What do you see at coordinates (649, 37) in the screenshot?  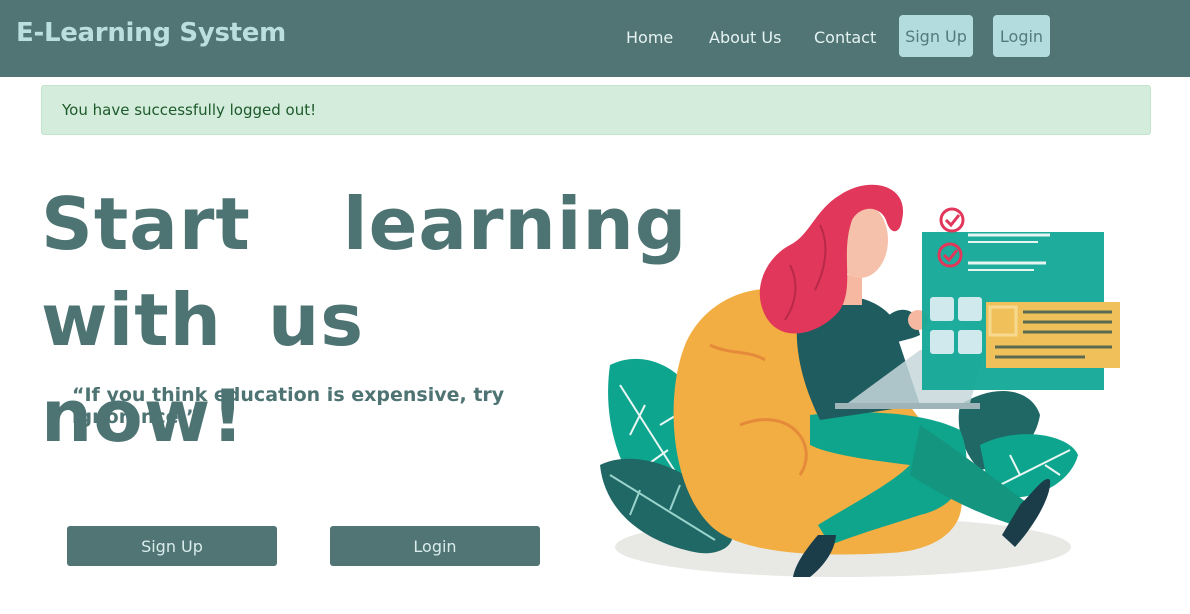 I see `nav-home-link: Home` at bounding box center [649, 37].